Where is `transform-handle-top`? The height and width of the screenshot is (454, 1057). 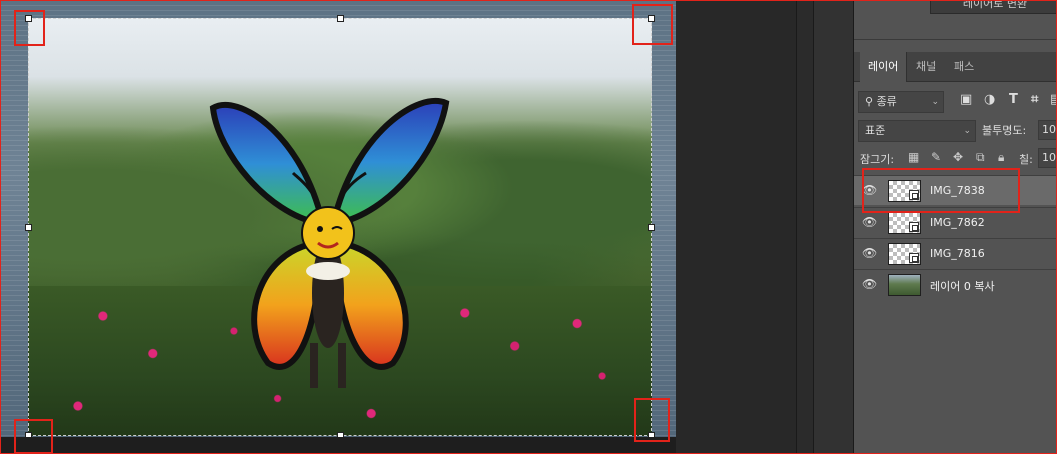
transform-handle-top is located at coordinates (340, 18).